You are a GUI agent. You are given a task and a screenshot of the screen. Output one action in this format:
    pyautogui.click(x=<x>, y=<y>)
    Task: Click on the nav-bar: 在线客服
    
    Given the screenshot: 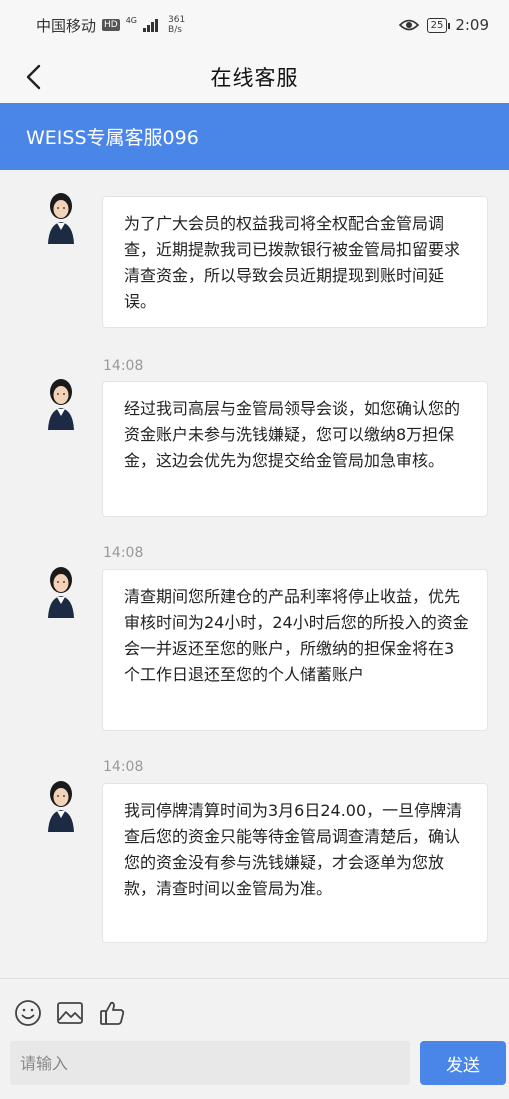 What is the action you would take?
    pyautogui.click(x=254, y=76)
    